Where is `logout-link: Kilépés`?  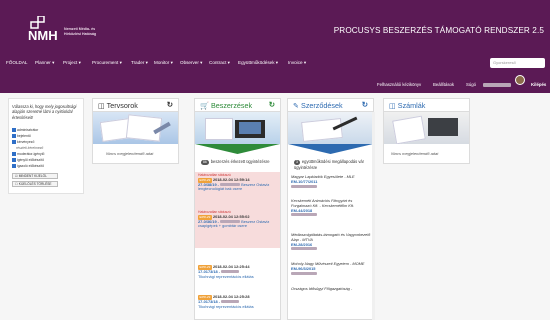
logout-link: Kilépés is located at coordinates (538, 84).